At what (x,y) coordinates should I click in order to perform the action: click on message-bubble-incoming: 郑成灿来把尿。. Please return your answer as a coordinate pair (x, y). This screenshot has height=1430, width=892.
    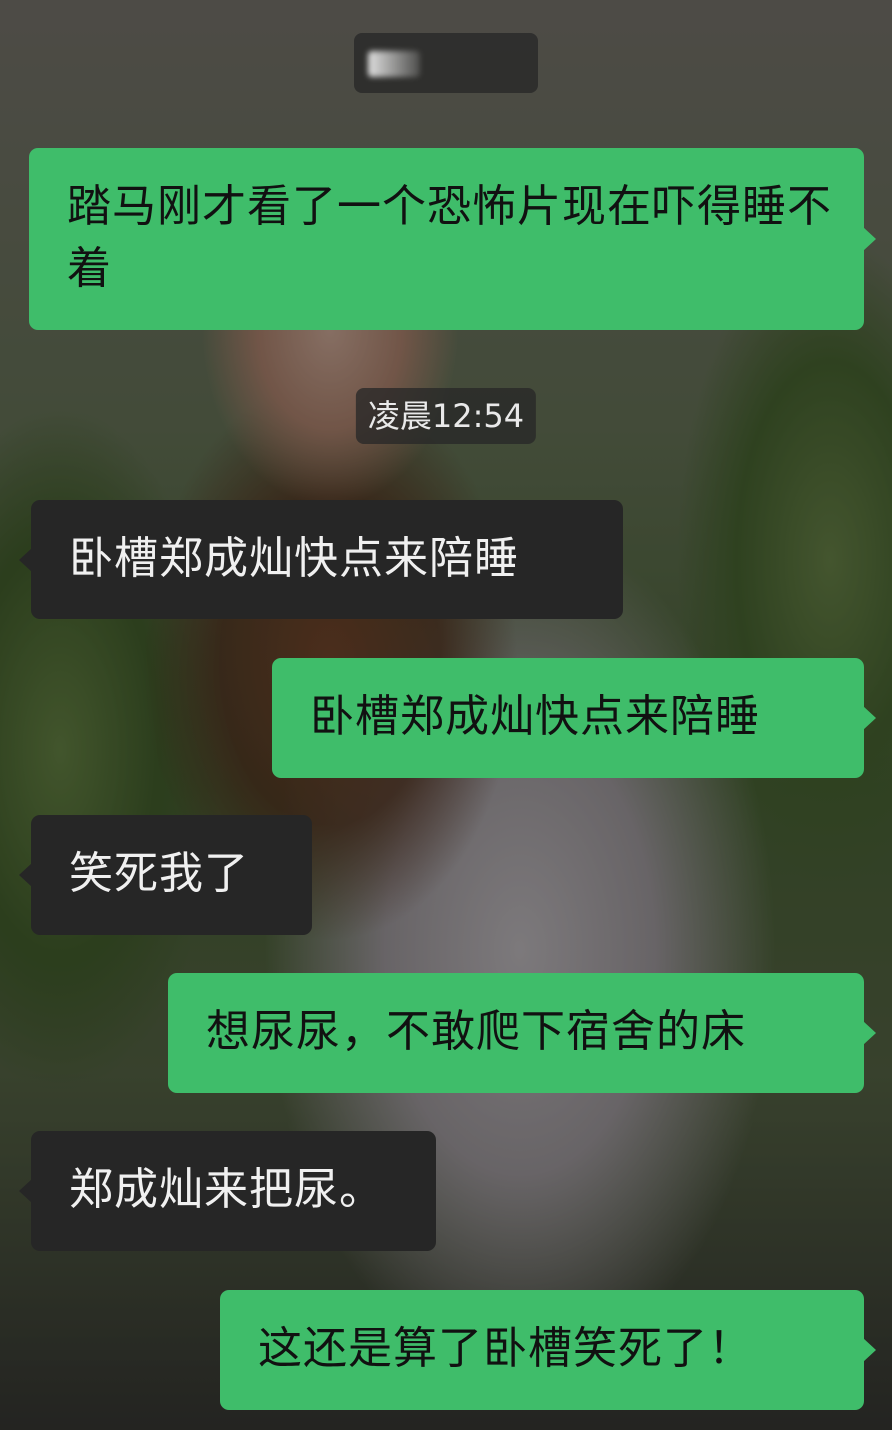
    Looking at the image, I should click on (227, 1191).